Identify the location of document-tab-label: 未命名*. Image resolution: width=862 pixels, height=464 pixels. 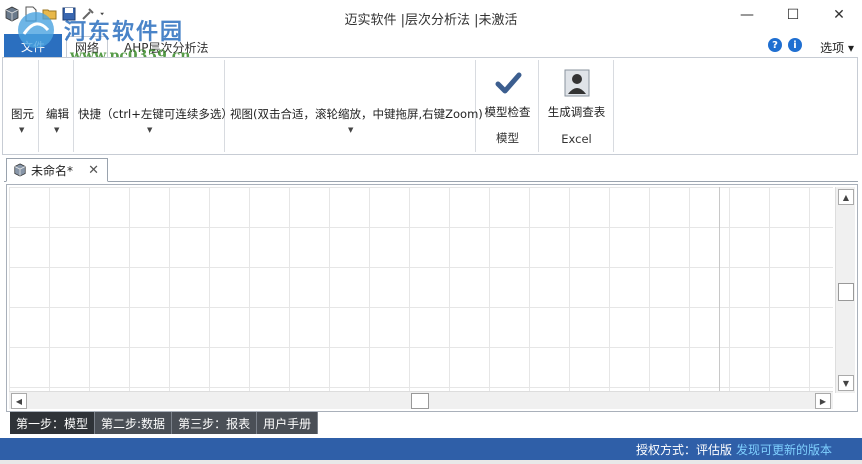
(52, 170).